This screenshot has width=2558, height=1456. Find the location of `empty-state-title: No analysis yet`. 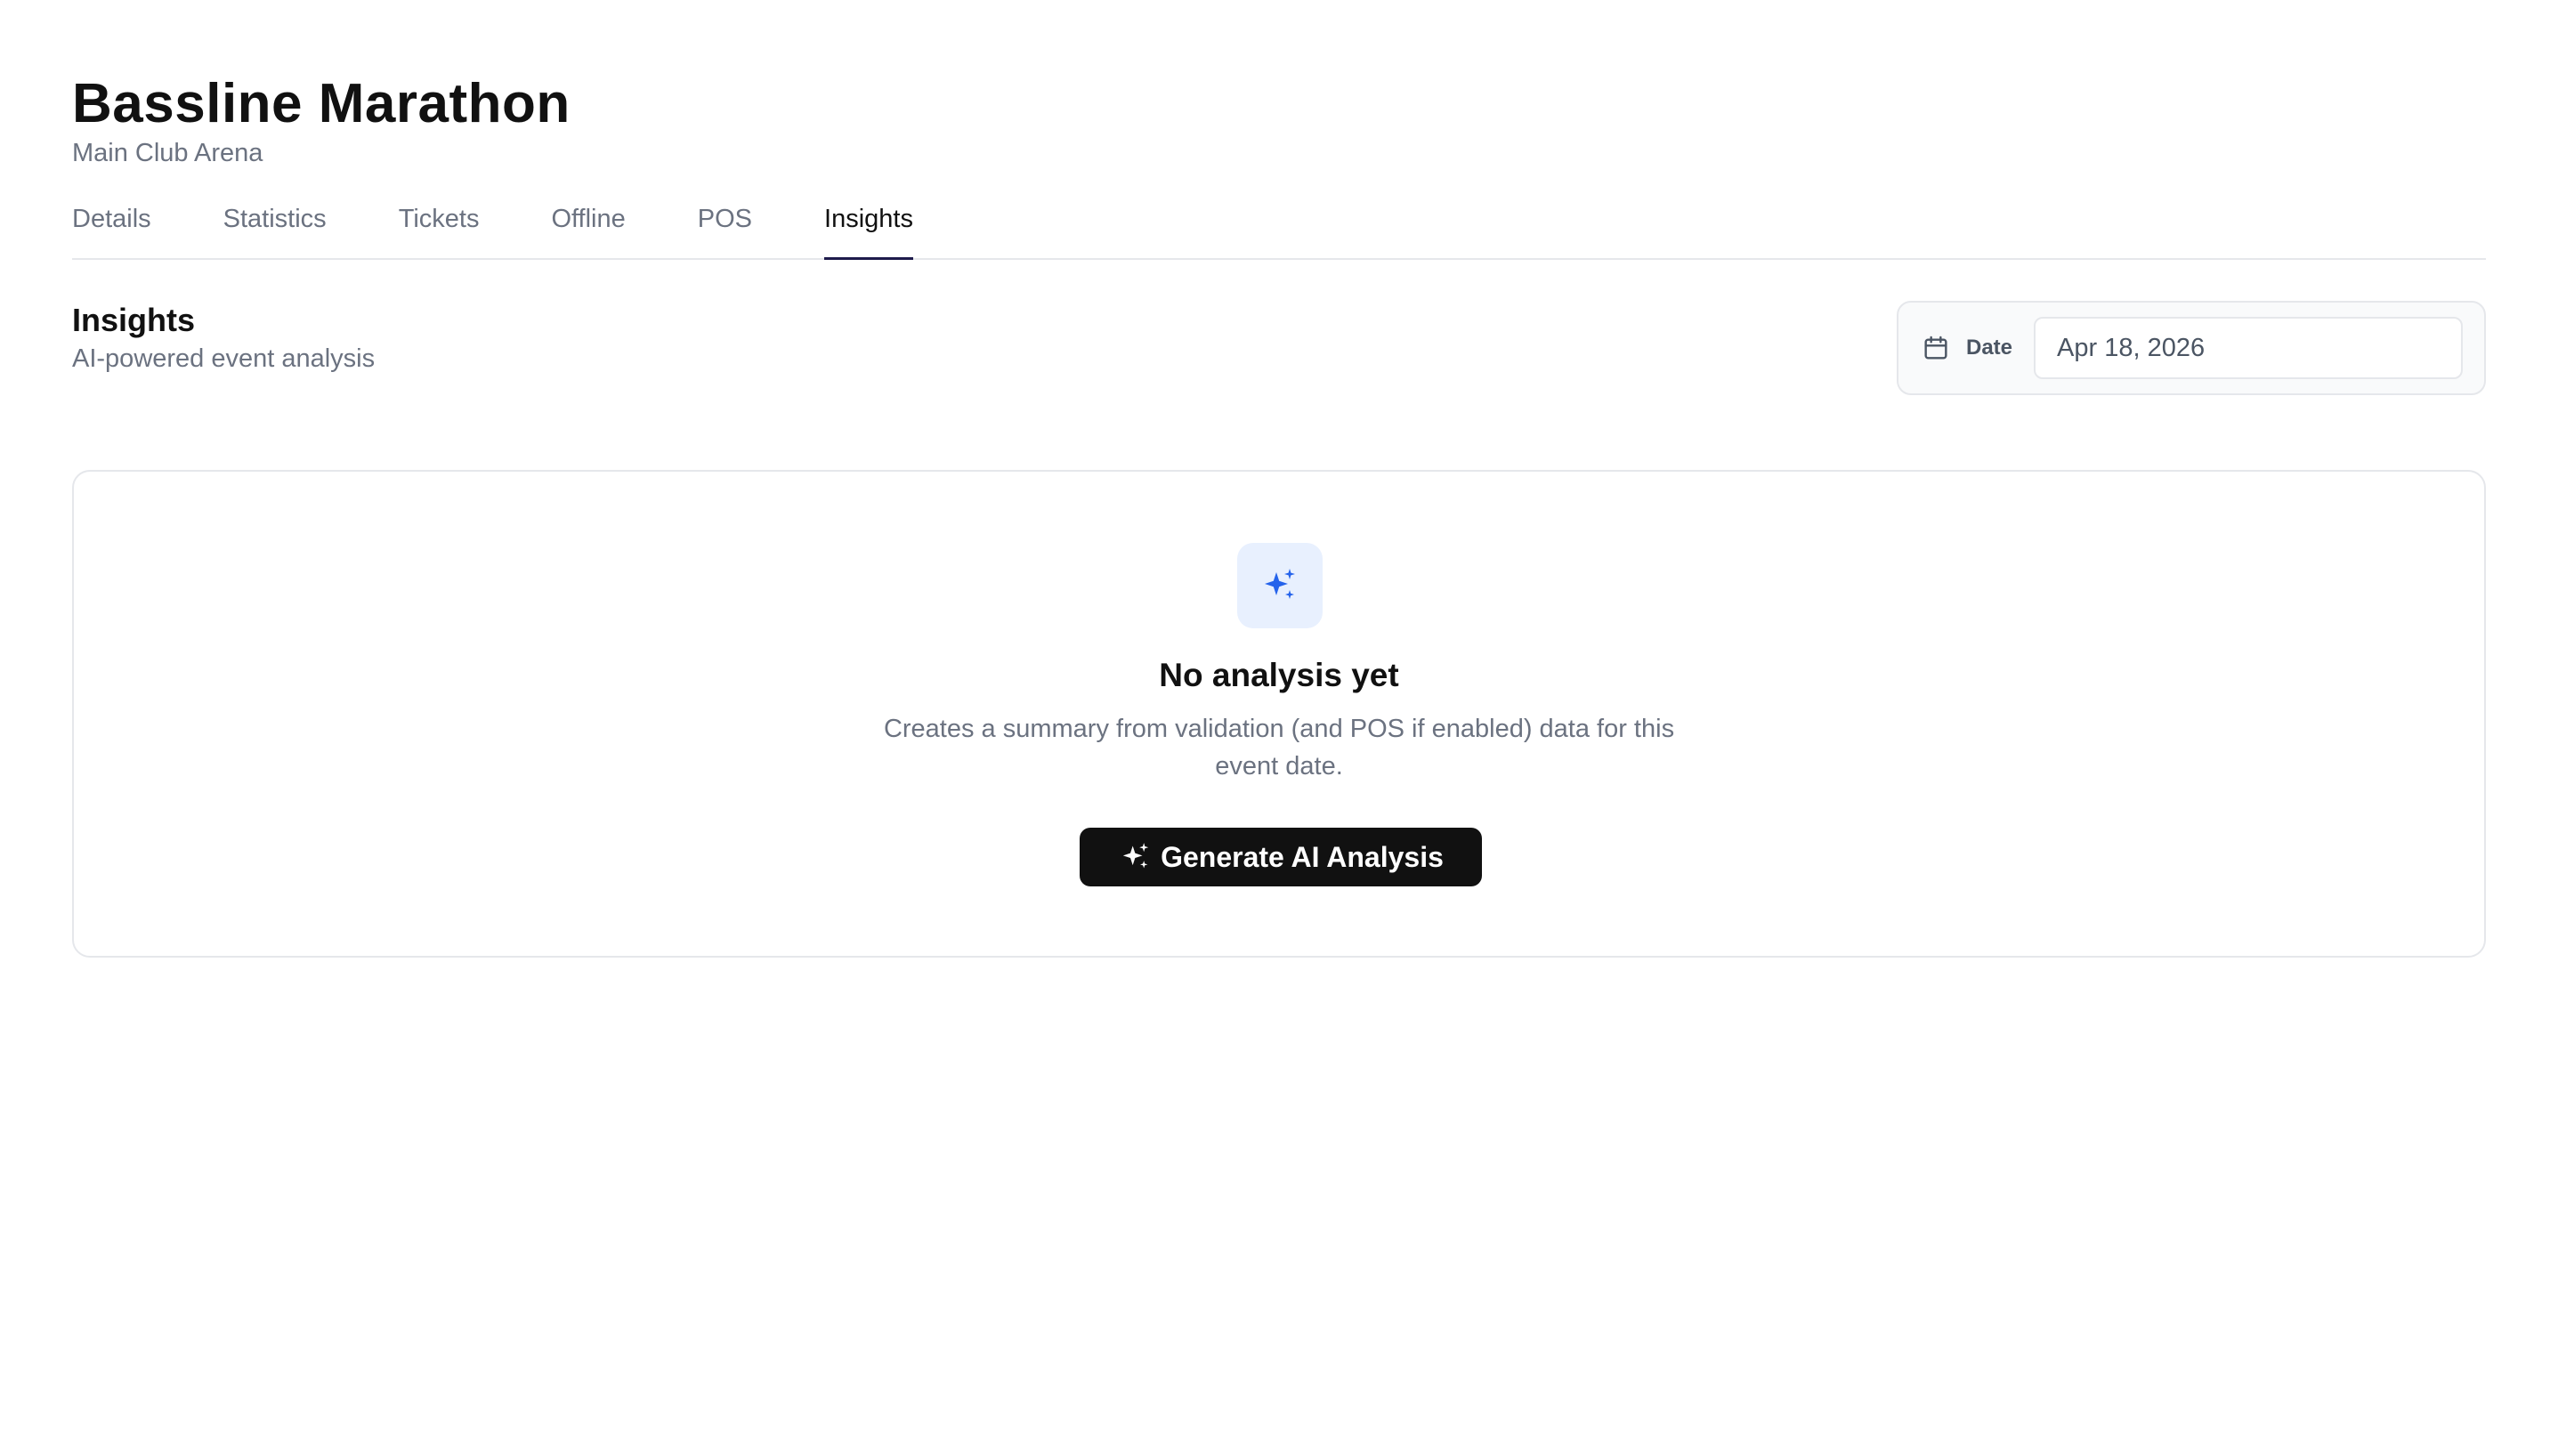

empty-state-title: No analysis yet is located at coordinates (1279, 675).